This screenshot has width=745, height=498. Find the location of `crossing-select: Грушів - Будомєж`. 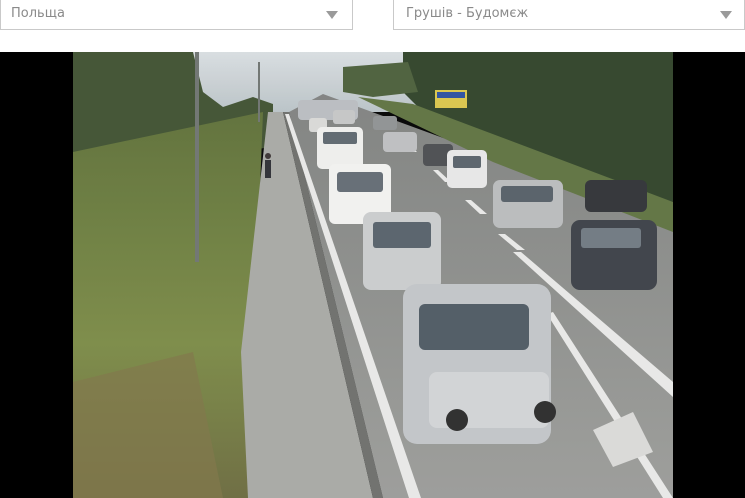

crossing-select: Грушів - Будомєж is located at coordinates (569, 15).